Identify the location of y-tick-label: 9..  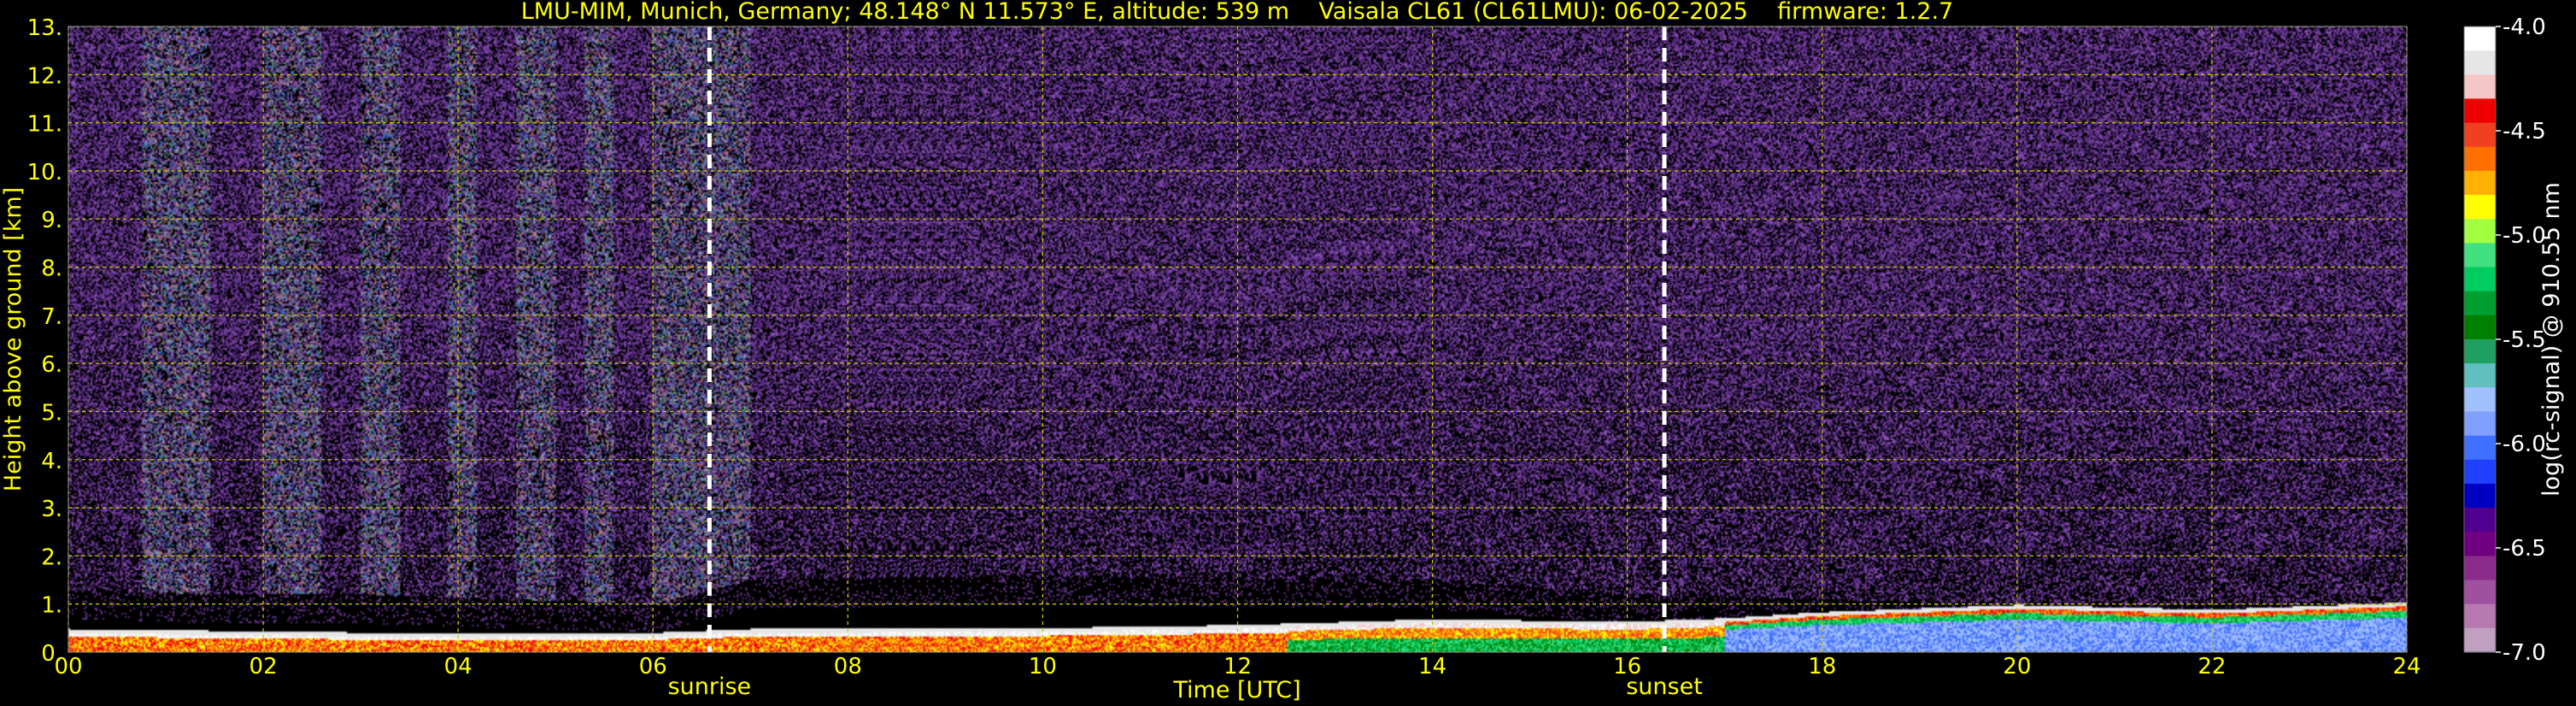
(51, 220).